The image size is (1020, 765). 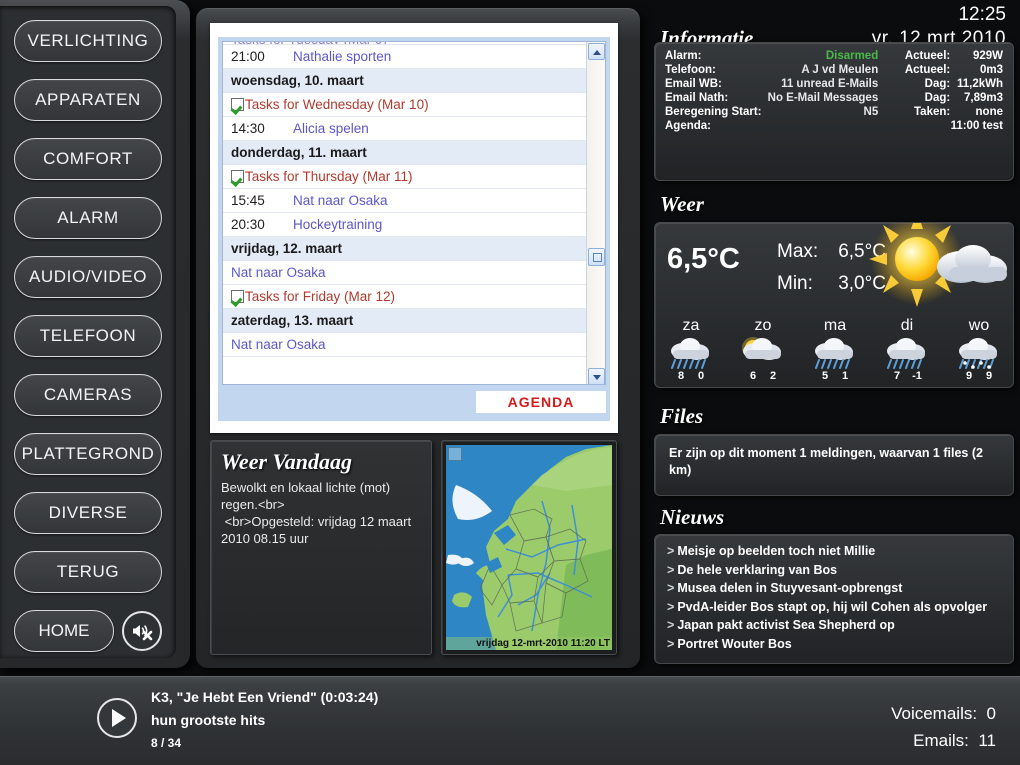 What do you see at coordinates (64, 631) in the screenshot?
I see `sidebar-item-home: HOME` at bounding box center [64, 631].